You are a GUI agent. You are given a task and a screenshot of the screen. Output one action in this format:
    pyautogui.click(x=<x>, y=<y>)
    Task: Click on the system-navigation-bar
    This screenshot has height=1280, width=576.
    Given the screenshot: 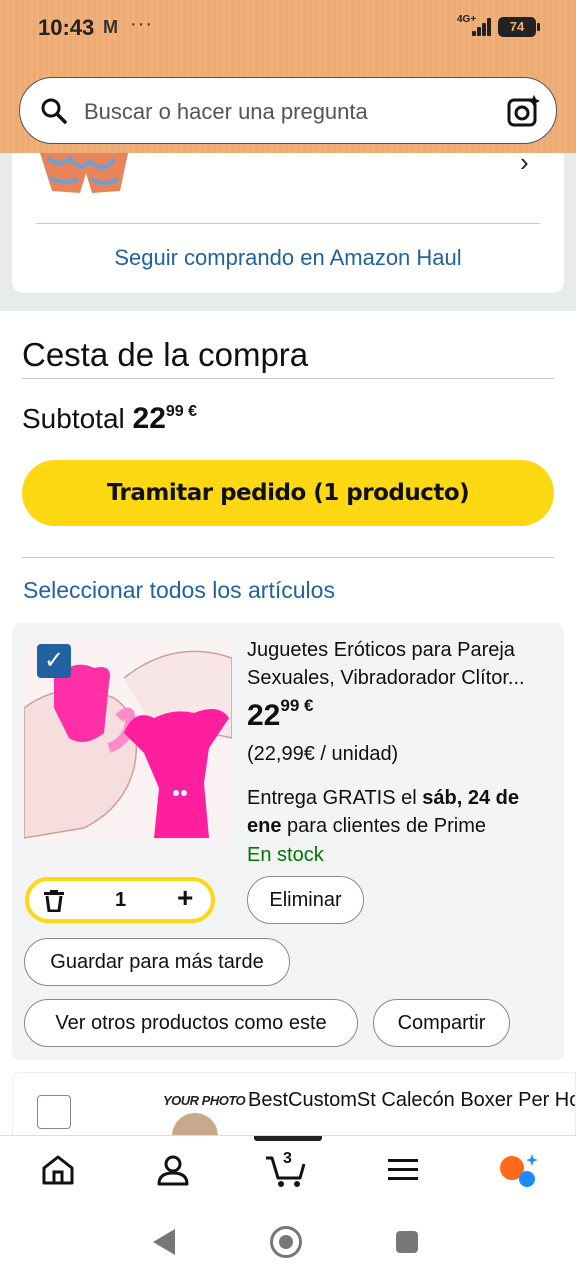 What is the action you would take?
    pyautogui.click(x=288, y=1242)
    